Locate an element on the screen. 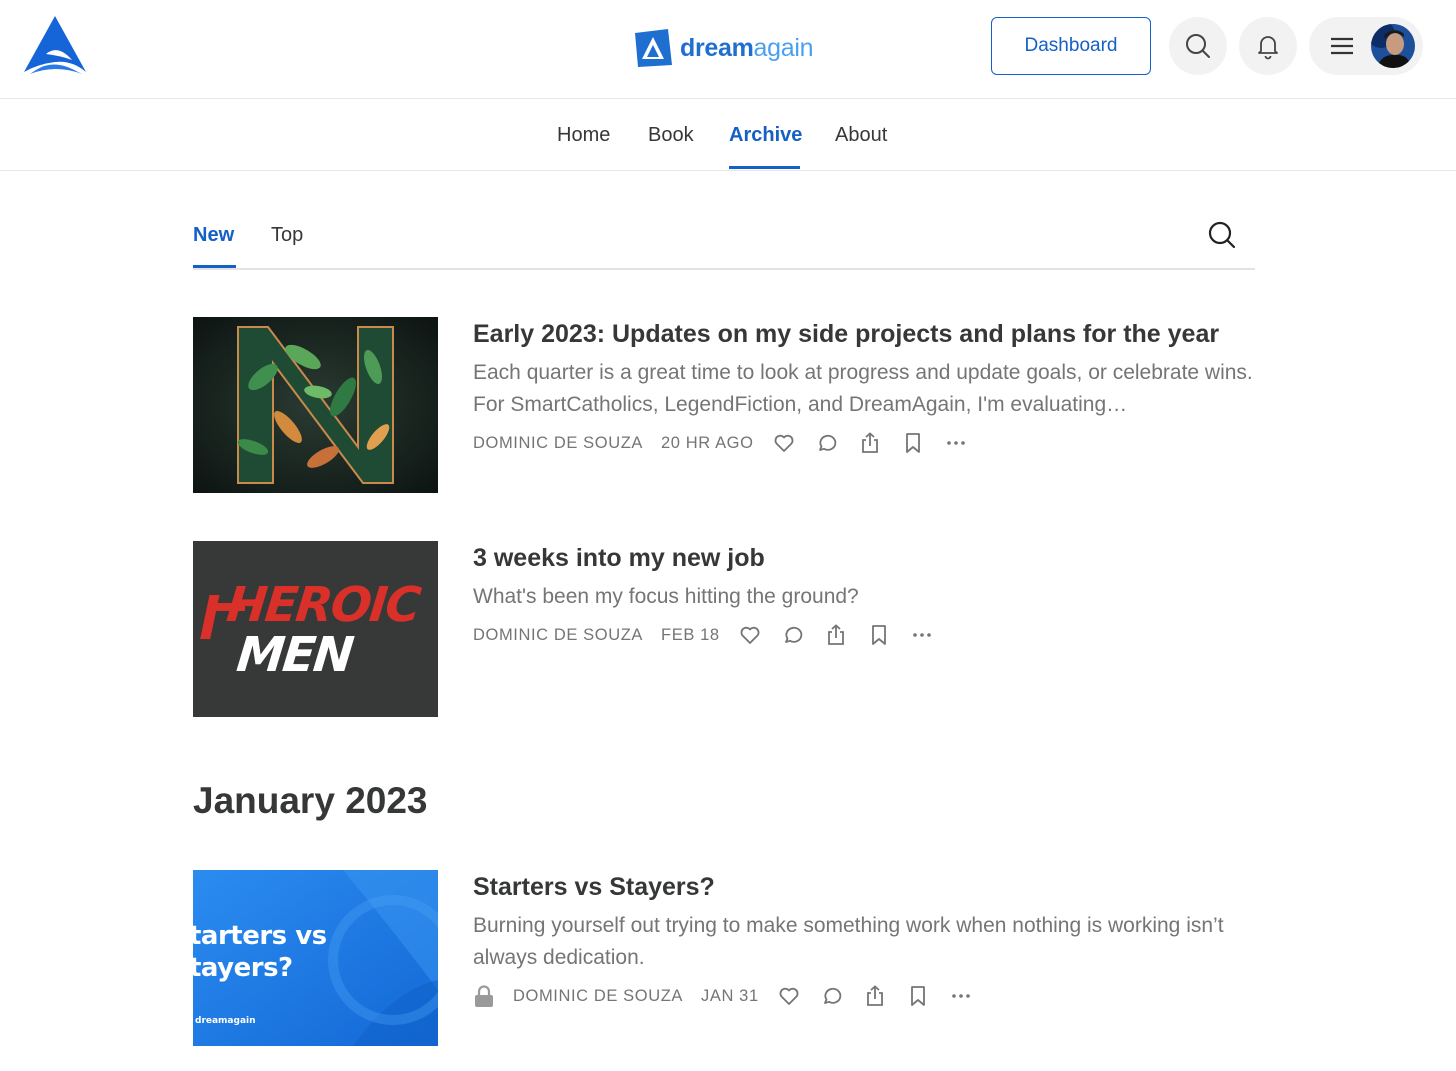  site-logo-icon is located at coordinates (55, 45).